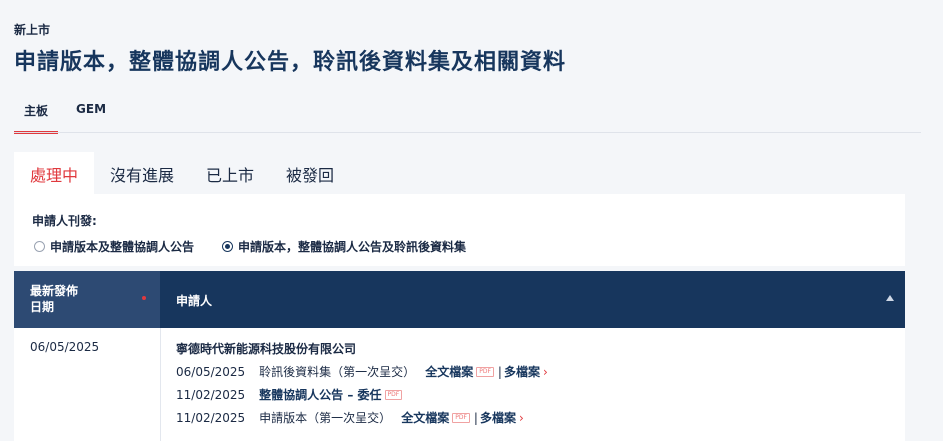  Describe the element at coordinates (65, 347) in the screenshot. I see `row-latest-date: 06/05/2025` at that location.